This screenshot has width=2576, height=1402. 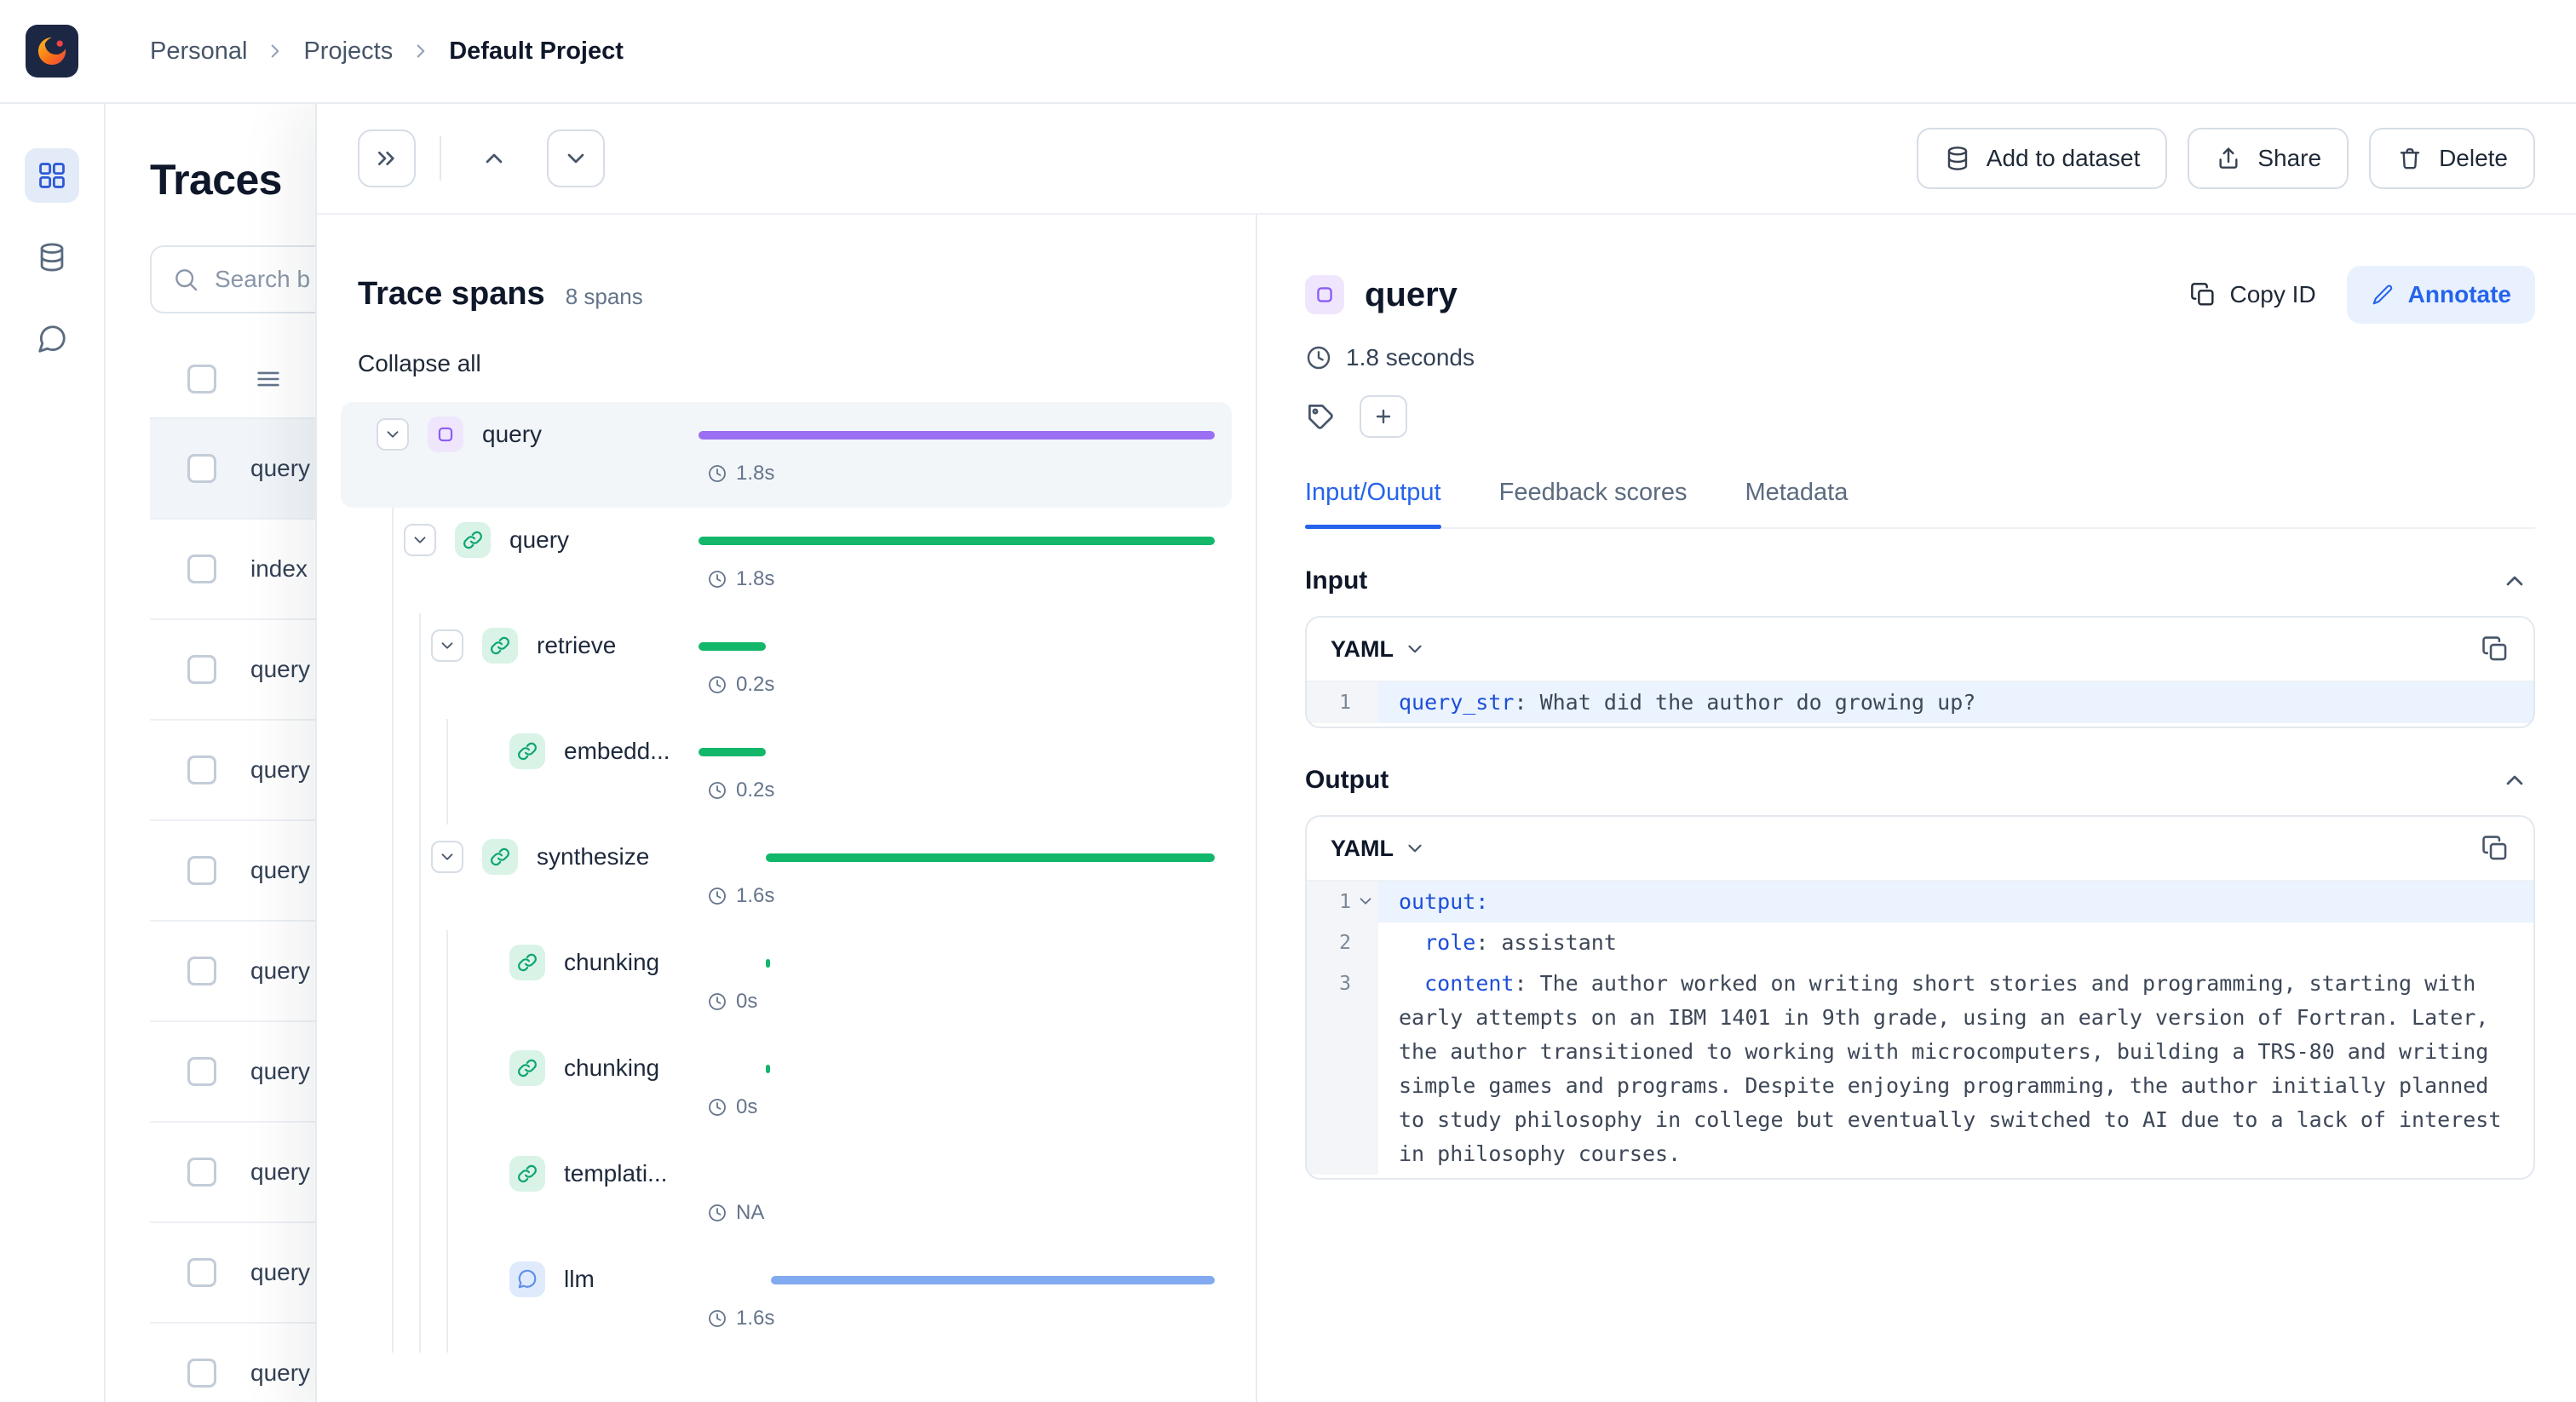 What do you see at coordinates (420, 363) in the screenshot?
I see `collapse-all-button: Collapse all` at bounding box center [420, 363].